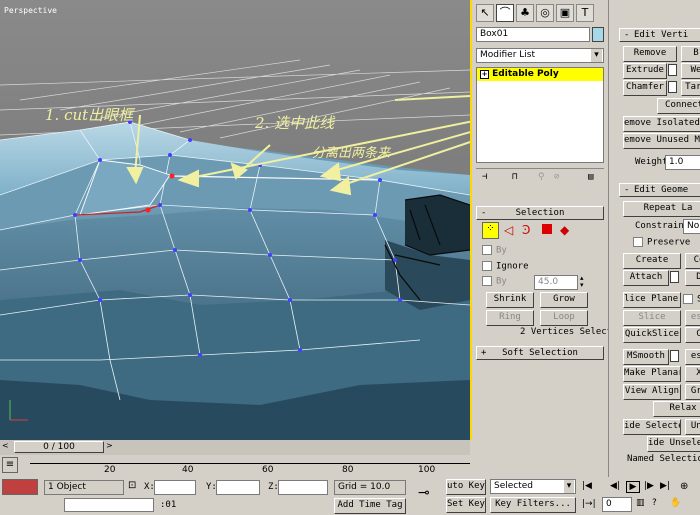  Describe the element at coordinates (514, 177) in the screenshot. I see `show-end-result-icon: ⊓` at that location.